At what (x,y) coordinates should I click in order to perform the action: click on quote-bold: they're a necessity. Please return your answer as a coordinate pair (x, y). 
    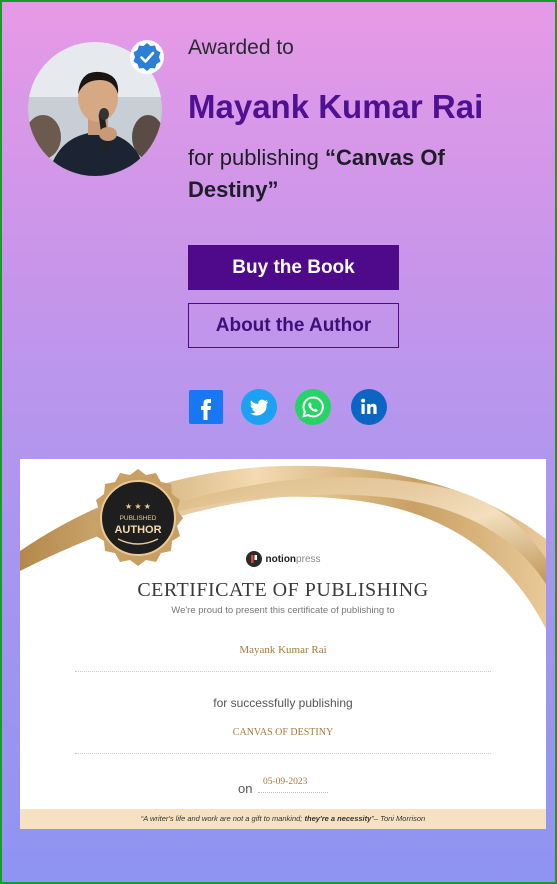
    Looking at the image, I should click on (338, 818).